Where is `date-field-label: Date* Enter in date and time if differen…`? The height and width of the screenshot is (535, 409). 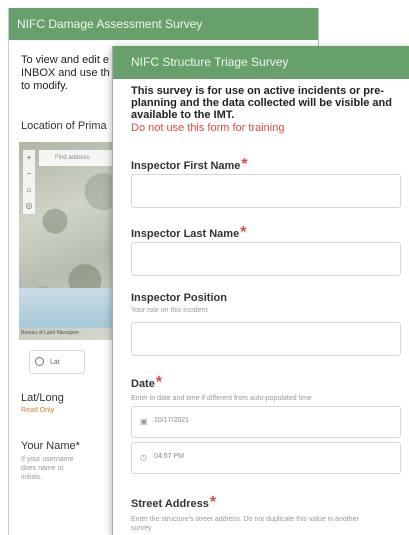
date-field-label: Date* Enter in date and time if differen… is located at coordinates (266, 388).